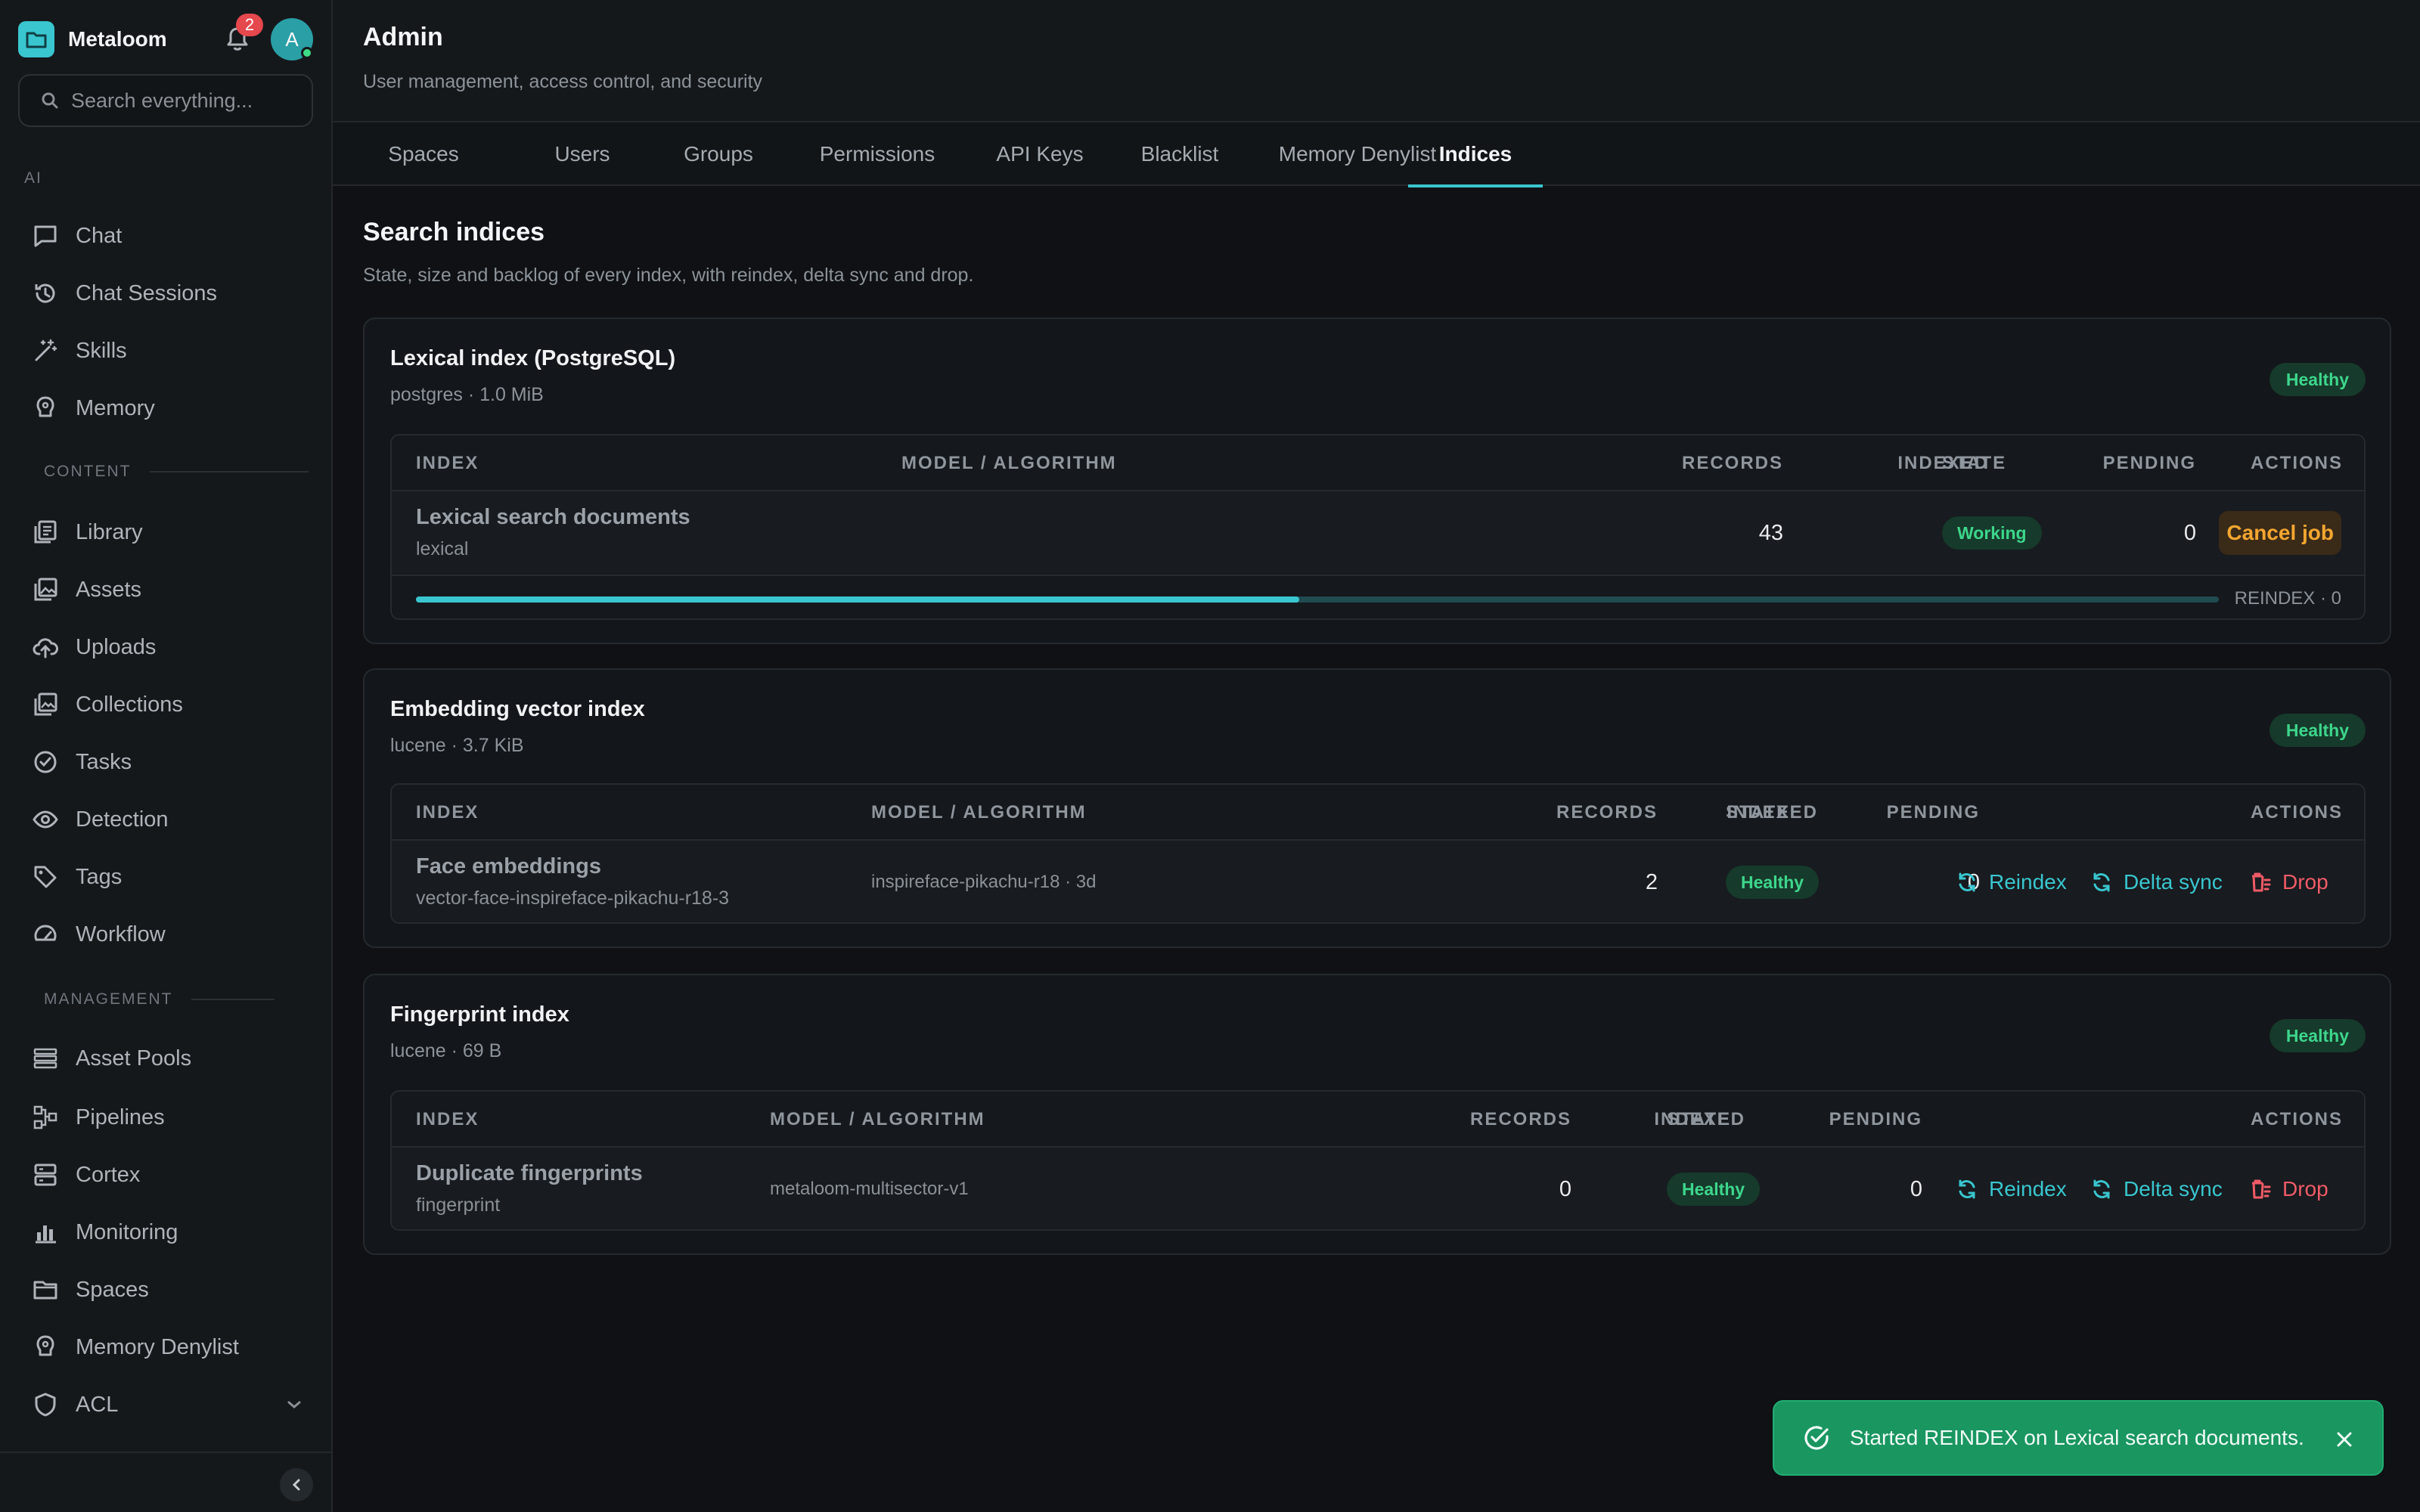 The height and width of the screenshot is (1512, 2420). What do you see at coordinates (2173, 882) in the screenshot?
I see `delta-sync-label: Delta sync` at bounding box center [2173, 882].